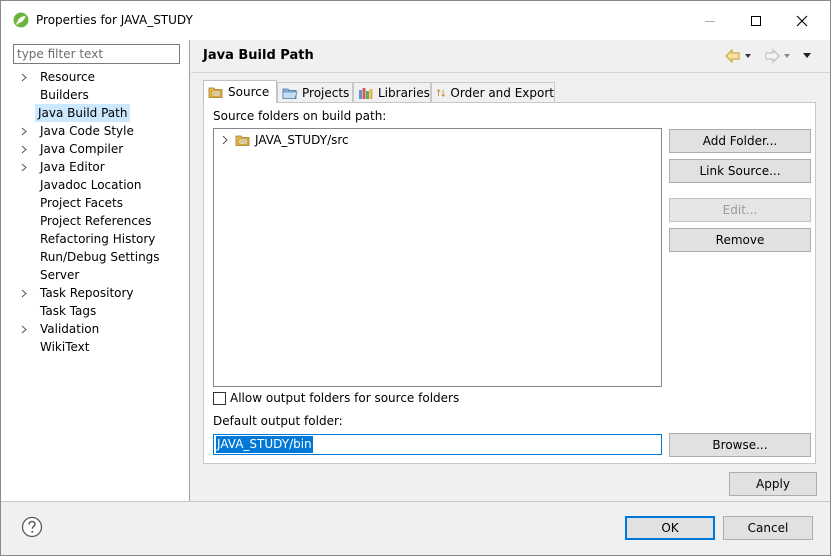 This screenshot has height=556, width=831. What do you see at coordinates (65, 347) in the screenshot?
I see `sidebar-item-label: WikiText` at bounding box center [65, 347].